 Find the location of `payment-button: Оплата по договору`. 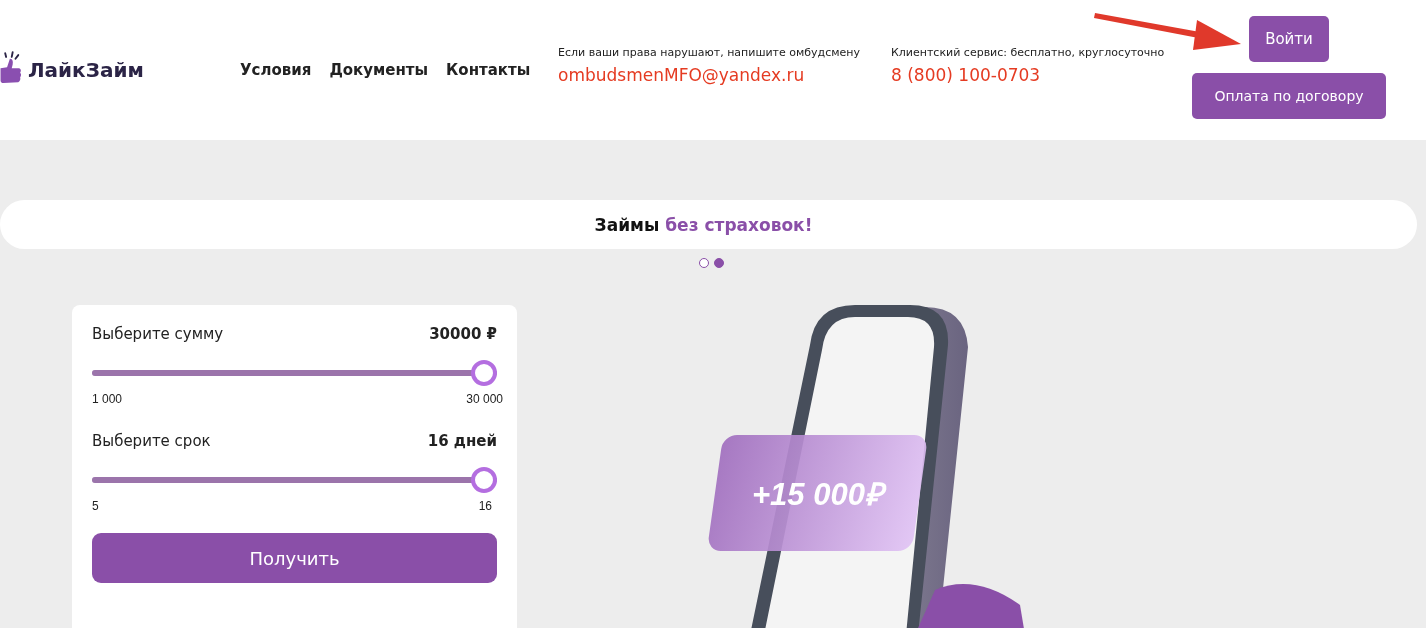

payment-button: Оплата по договору is located at coordinates (1289, 96).